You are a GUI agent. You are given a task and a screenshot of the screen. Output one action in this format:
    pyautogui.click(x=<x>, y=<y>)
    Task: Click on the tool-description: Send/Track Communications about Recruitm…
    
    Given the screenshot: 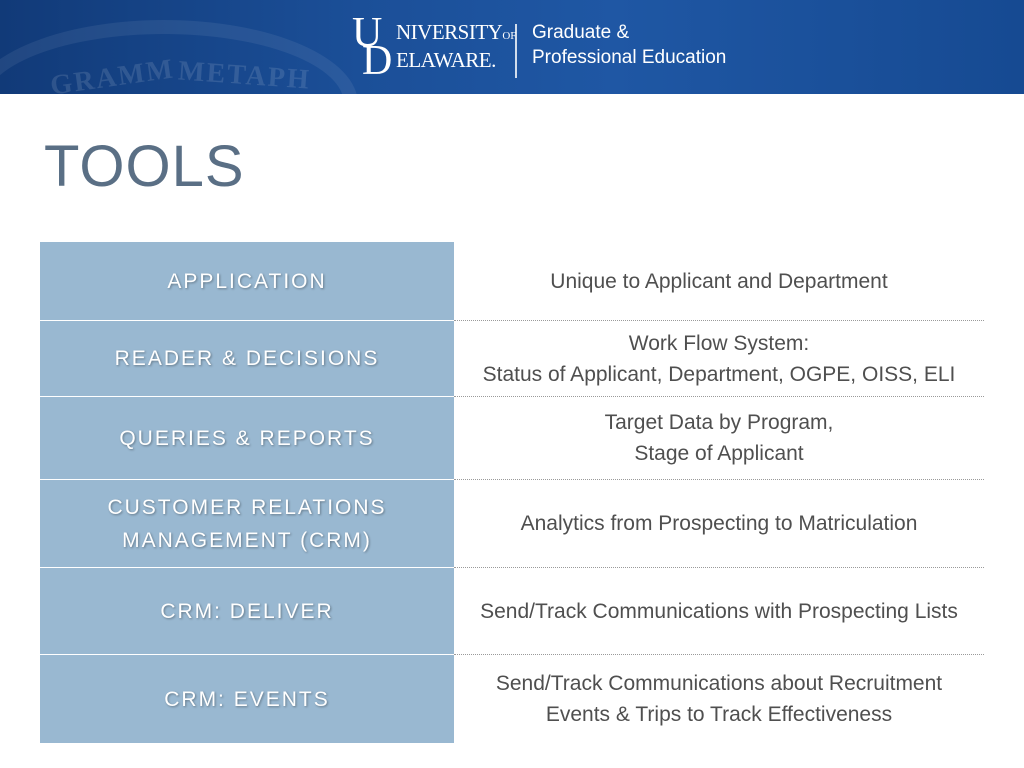 What is the action you would take?
    pyautogui.click(x=719, y=699)
    